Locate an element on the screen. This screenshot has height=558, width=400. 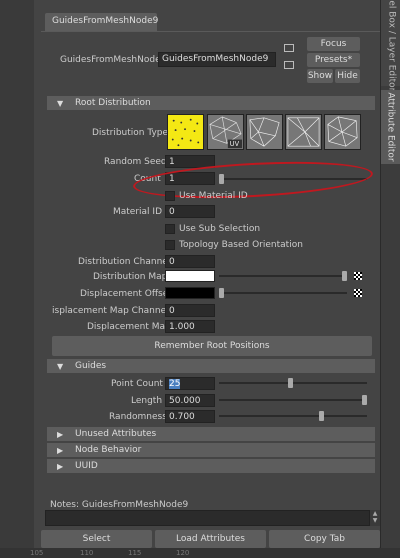
svg-text: UV is located at coordinates (235, 144).